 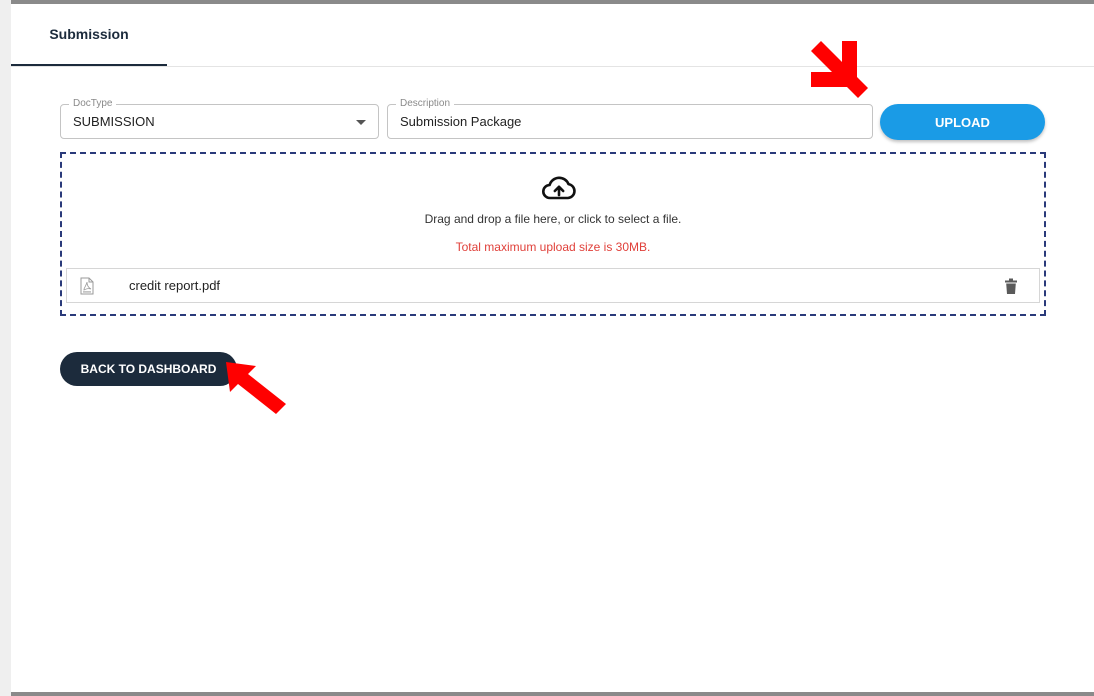 I want to click on doctype-select: DocType SUBMISSION, so click(x=219, y=118).